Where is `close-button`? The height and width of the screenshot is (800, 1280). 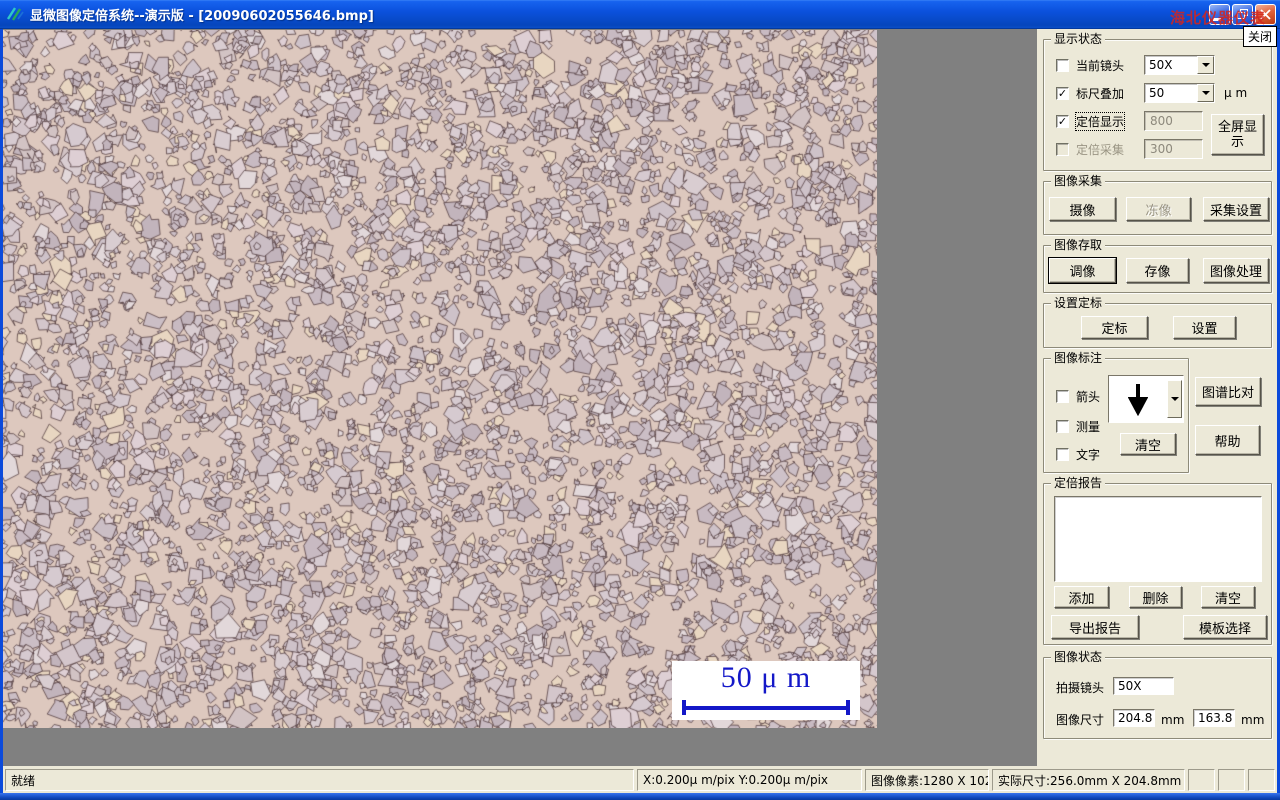
close-button is located at coordinates (1265, 14).